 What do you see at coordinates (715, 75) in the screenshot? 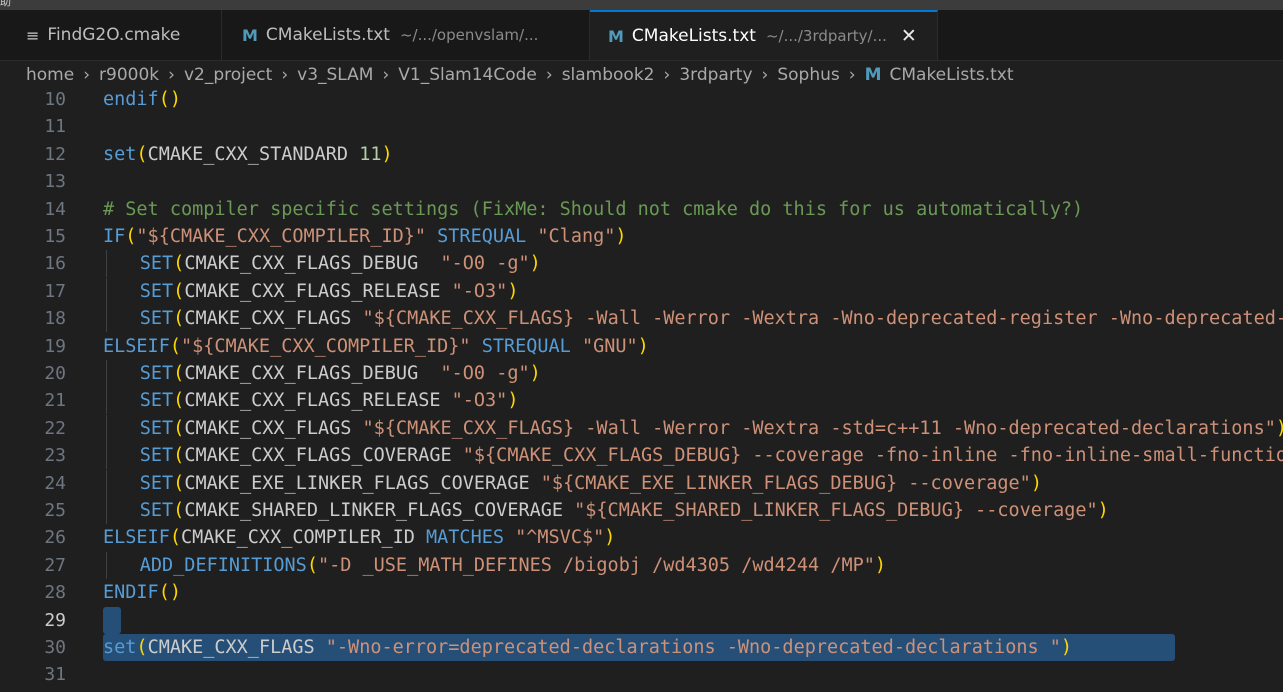
I see `breadcrumb-item-3rdparty: 3rdparty` at bounding box center [715, 75].